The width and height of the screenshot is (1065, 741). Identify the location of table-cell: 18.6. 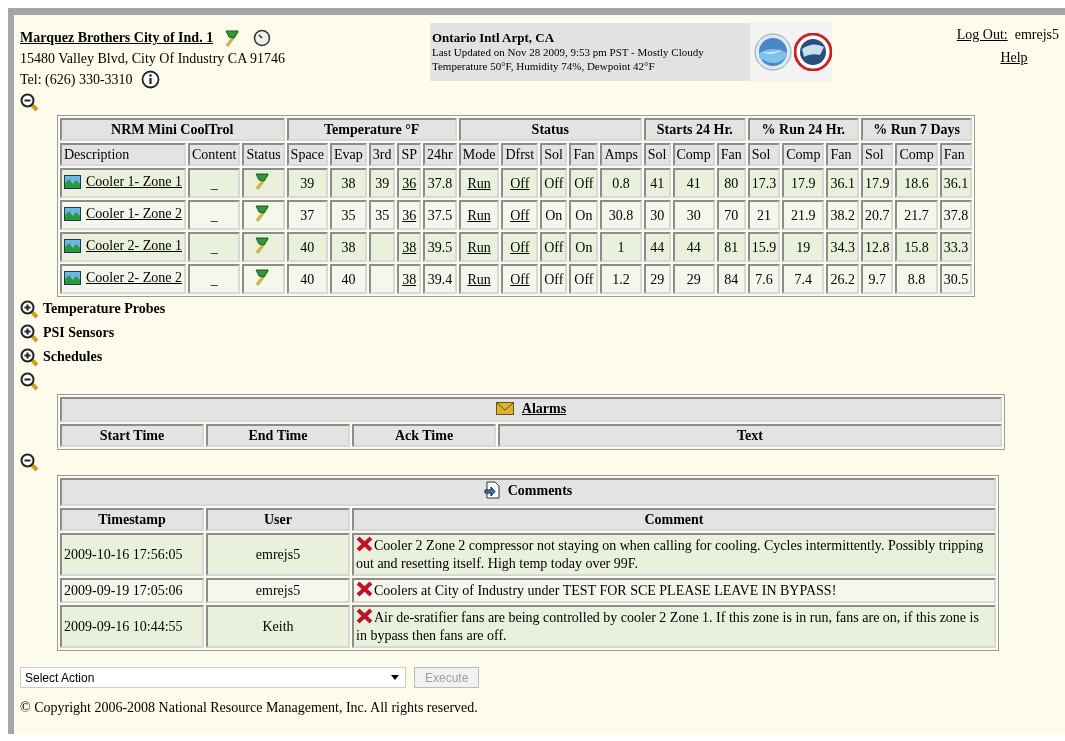
(916, 183).